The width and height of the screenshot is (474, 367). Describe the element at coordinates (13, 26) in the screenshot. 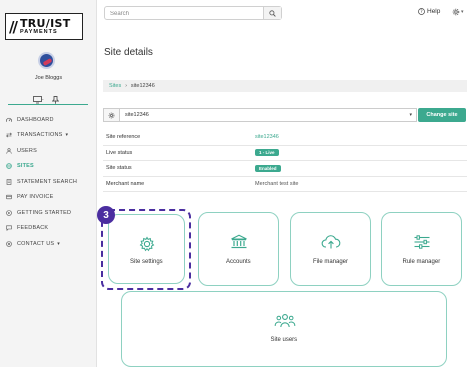

I see `logo-mark: //` at that location.